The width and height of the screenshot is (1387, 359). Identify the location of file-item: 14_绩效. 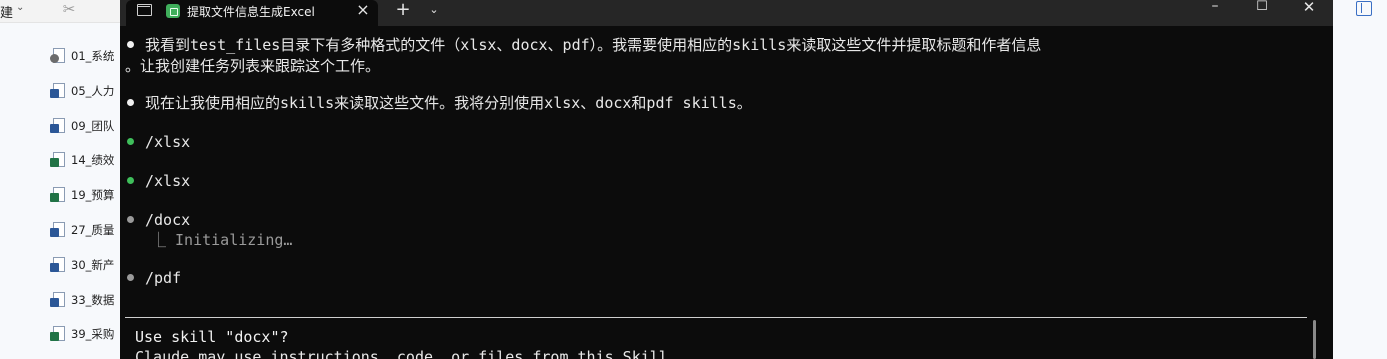
(85, 160).